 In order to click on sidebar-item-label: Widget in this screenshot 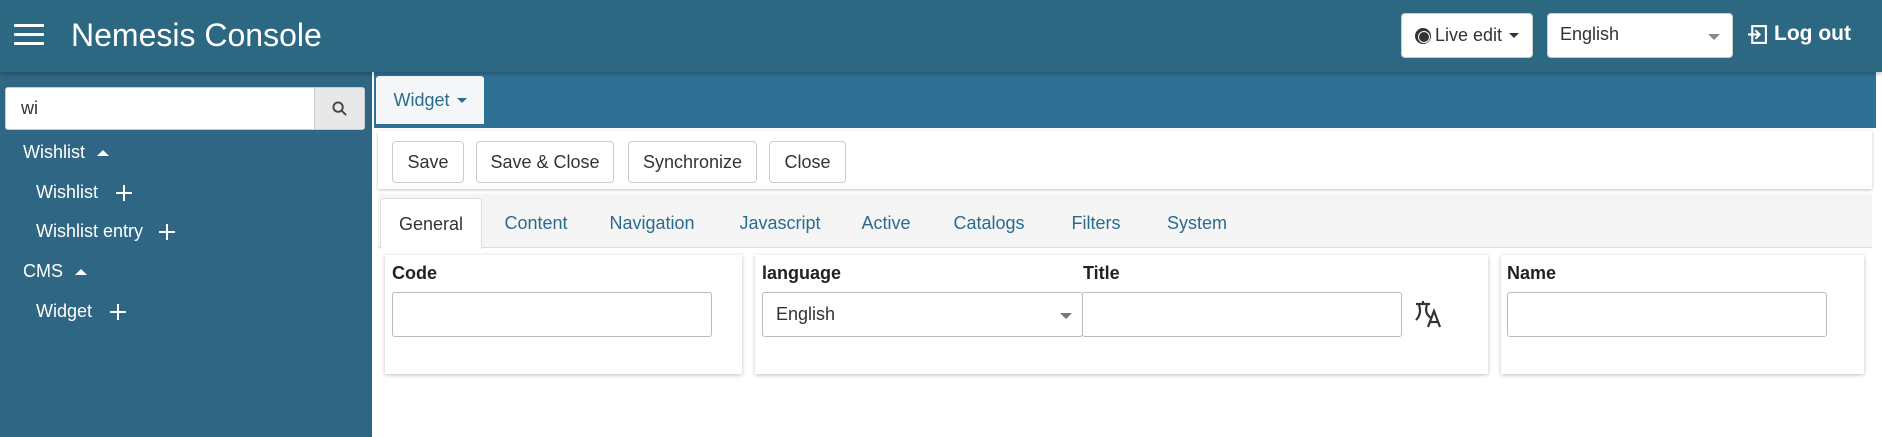, I will do `click(64, 311)`.